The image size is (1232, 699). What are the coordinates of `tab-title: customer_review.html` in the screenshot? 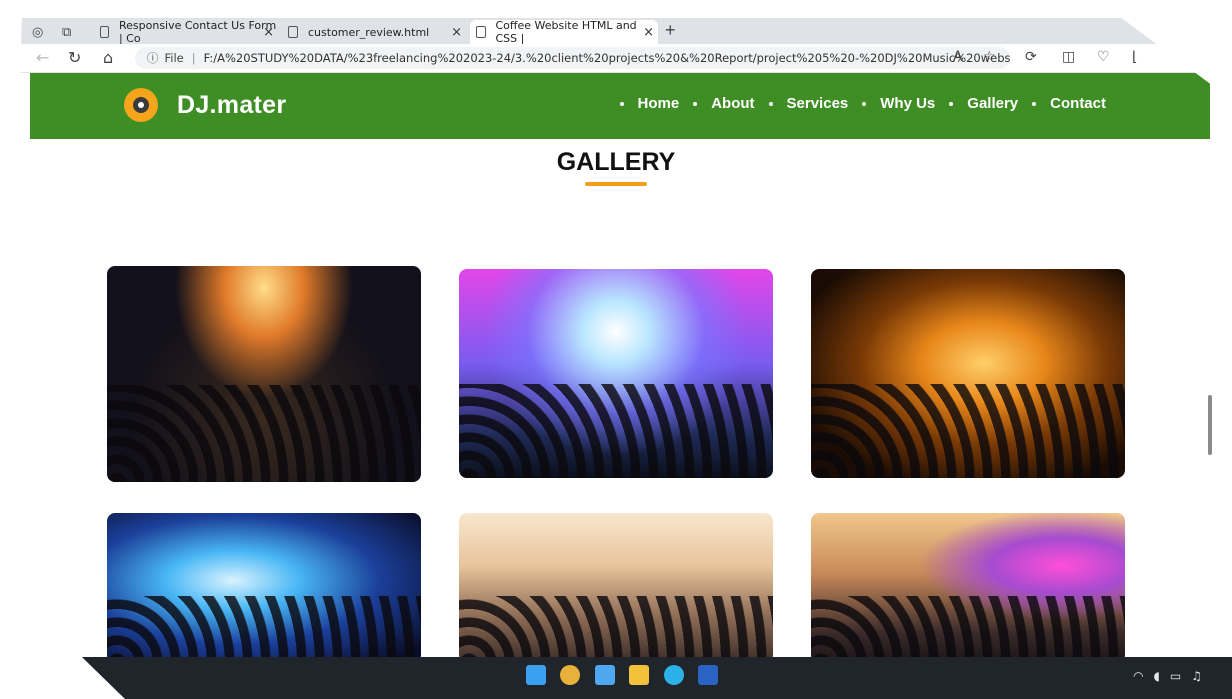 It's located at (369, 32).